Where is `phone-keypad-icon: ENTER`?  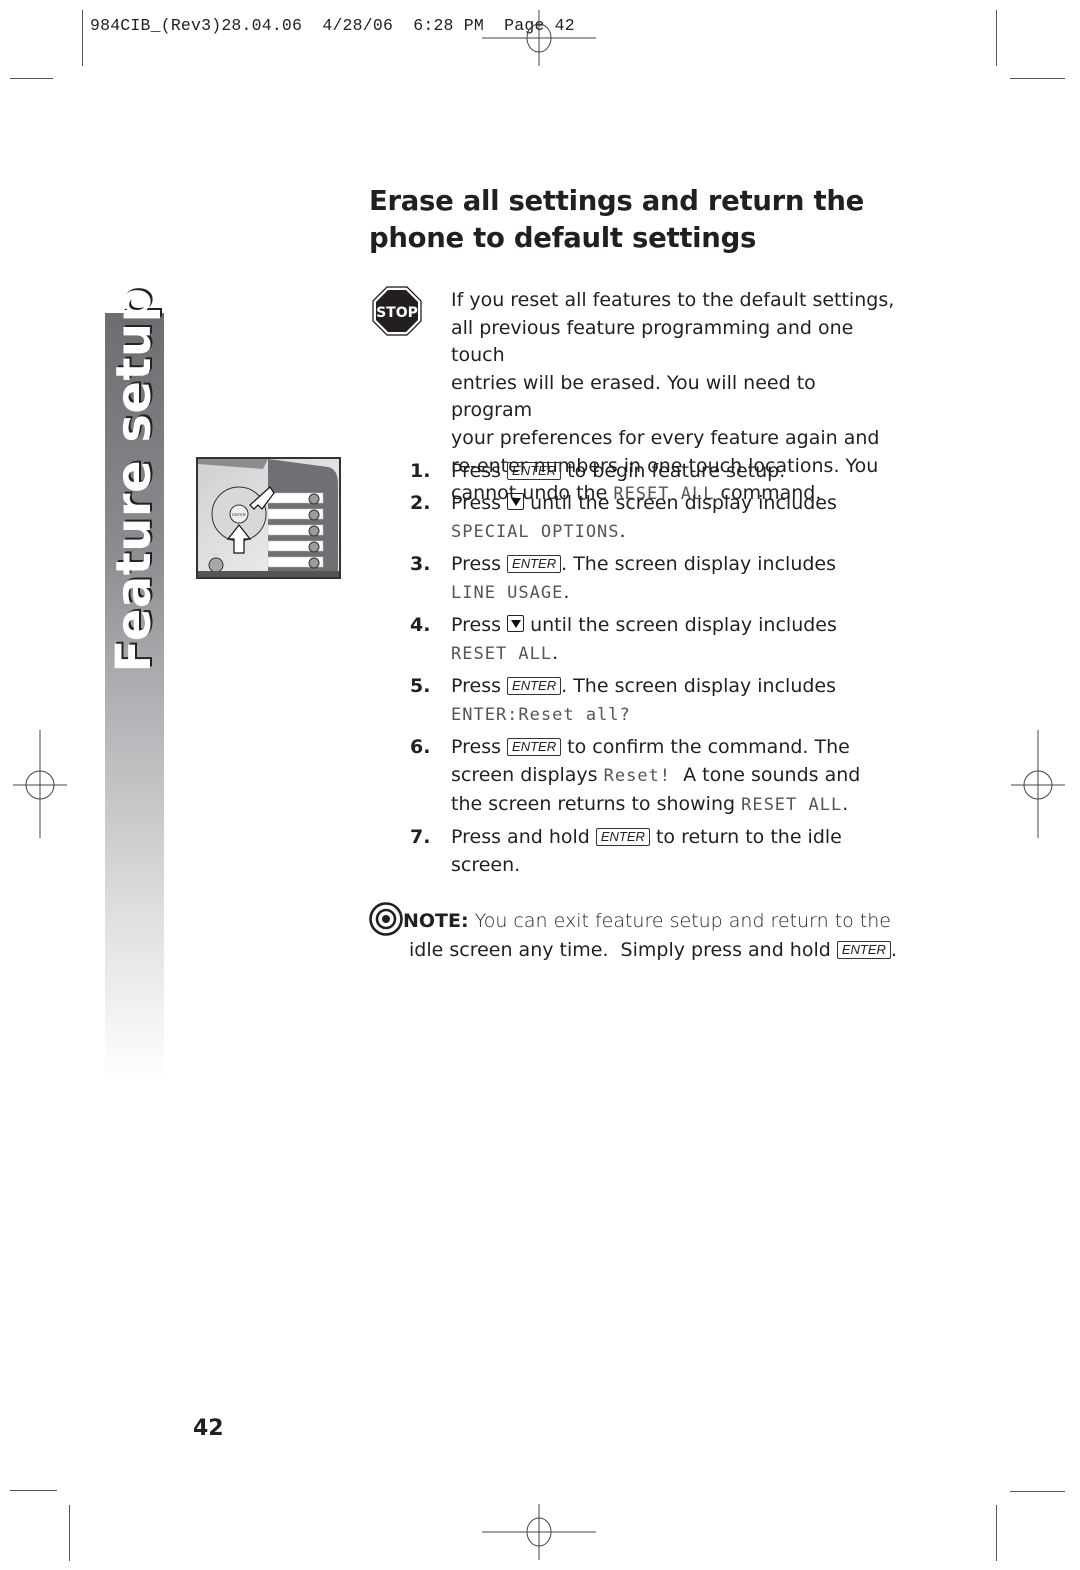 phone-keypad-icon: ENTER is located at coordinates (268, 518).